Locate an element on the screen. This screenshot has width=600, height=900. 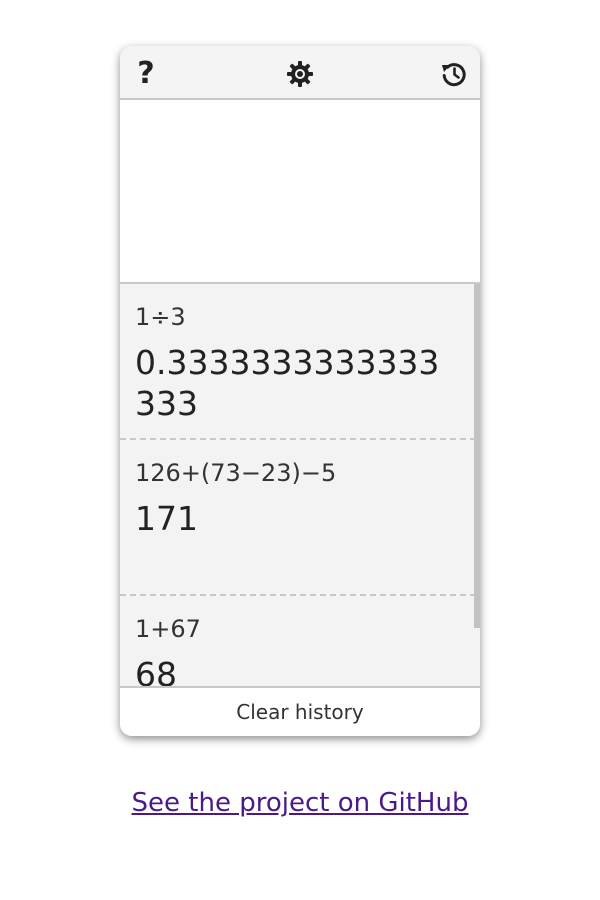
toolbar: ? is located at coordinates (300, 73).